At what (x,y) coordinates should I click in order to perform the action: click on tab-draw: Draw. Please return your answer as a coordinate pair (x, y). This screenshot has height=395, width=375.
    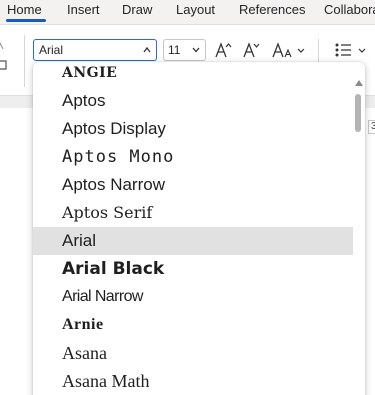
    Looking at the image, I should click on (137, 10).